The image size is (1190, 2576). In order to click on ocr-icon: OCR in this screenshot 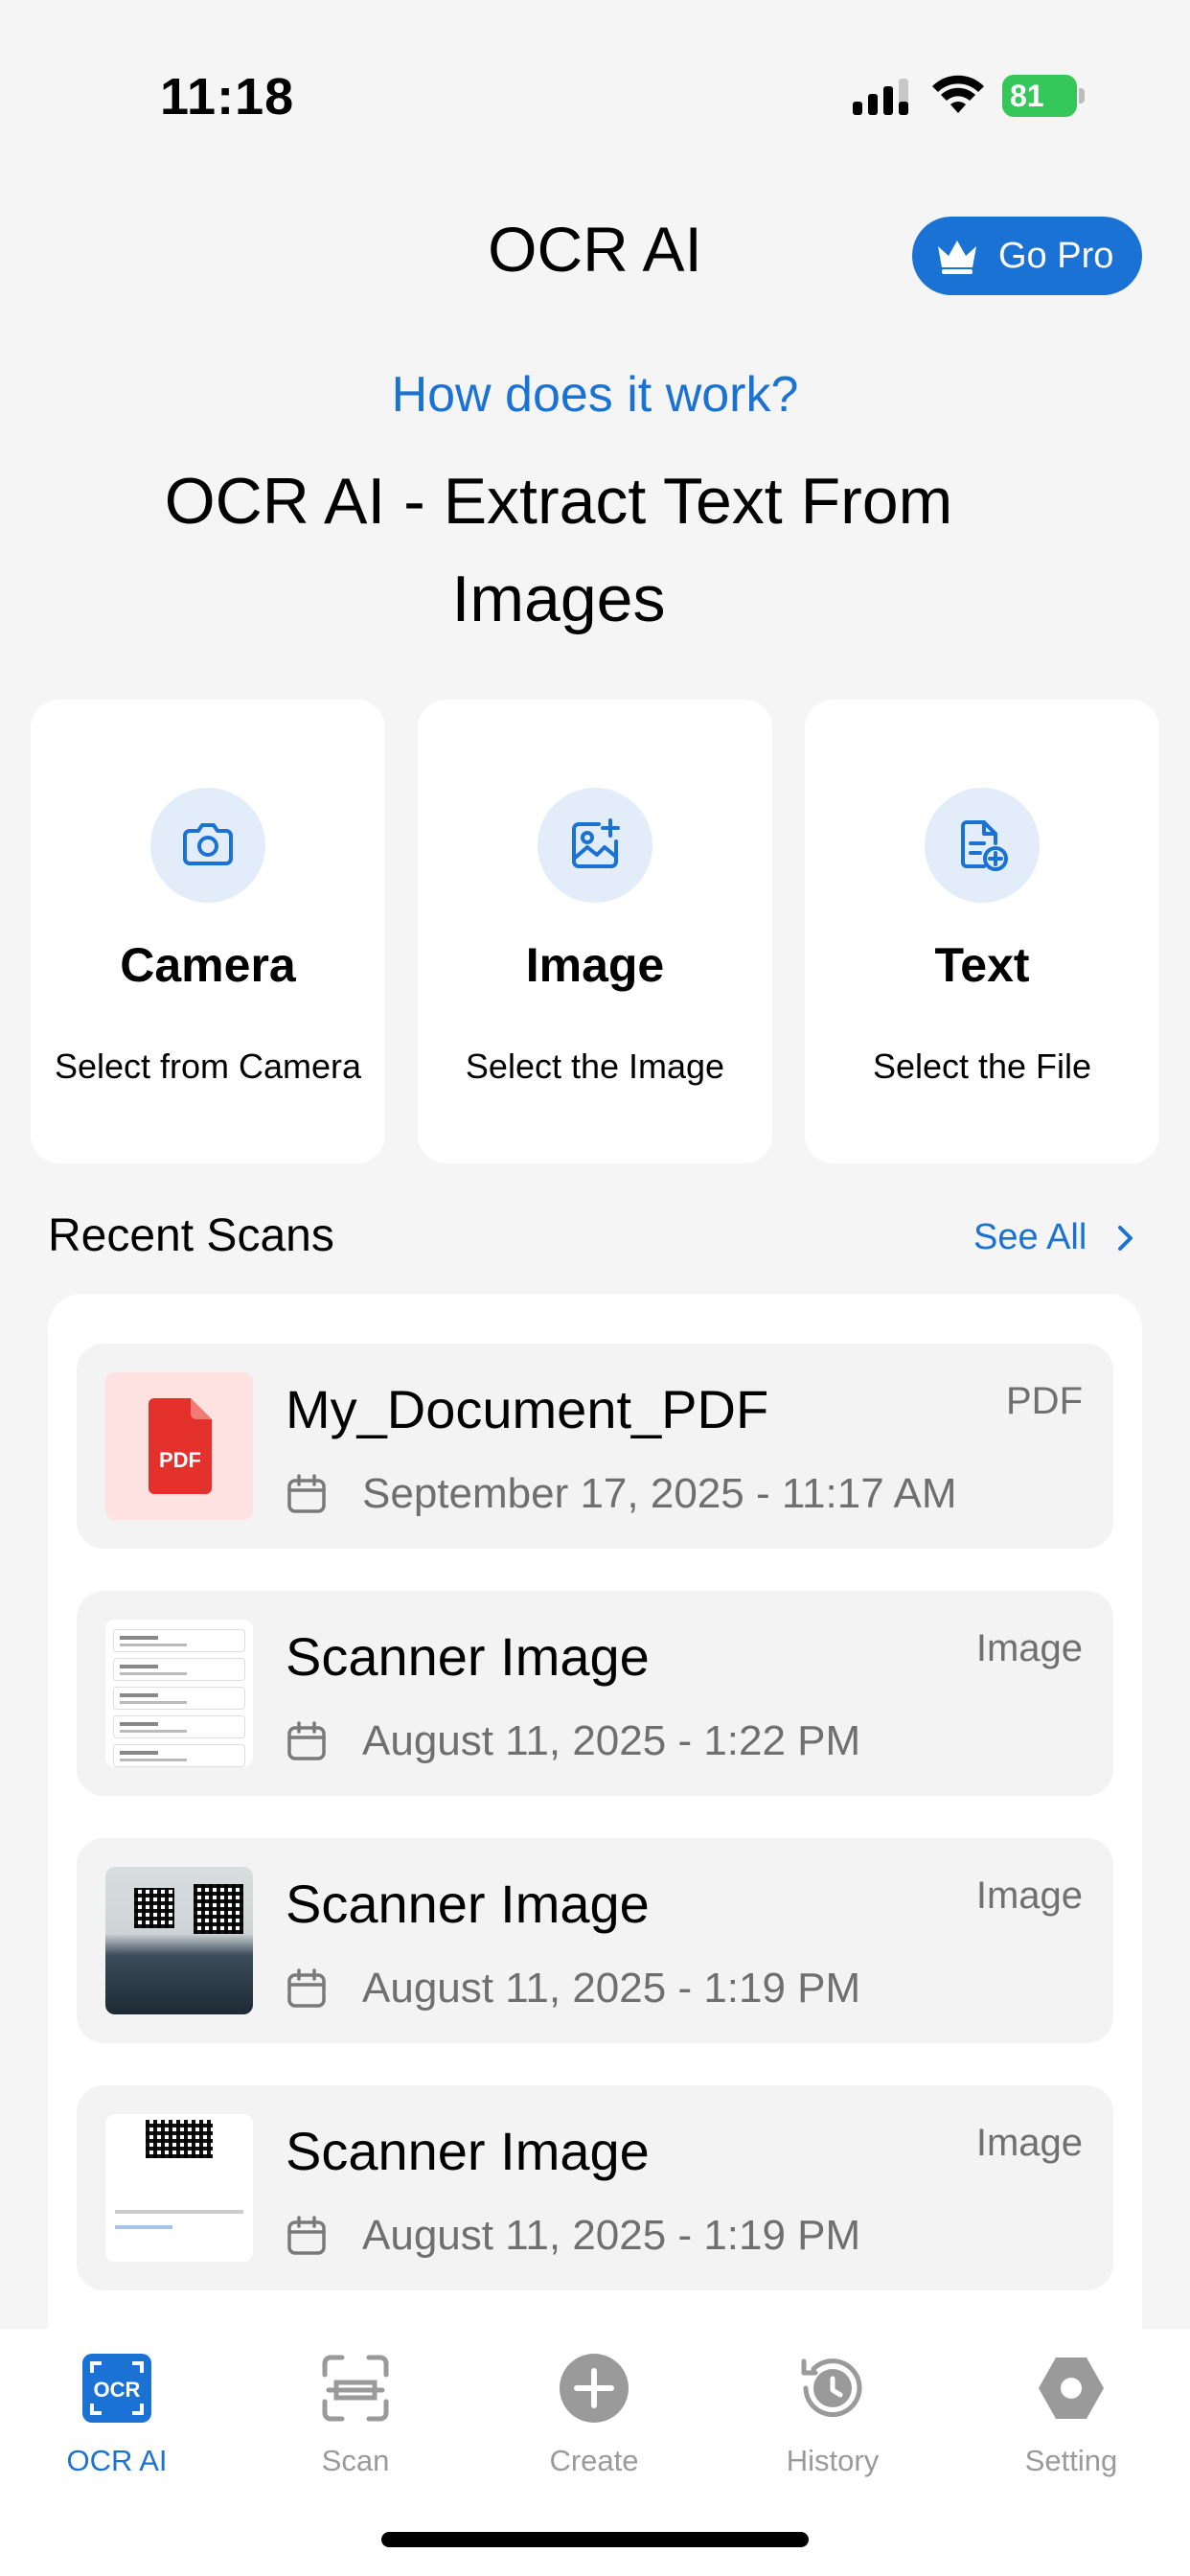, I will do `click(117, 2388)`.